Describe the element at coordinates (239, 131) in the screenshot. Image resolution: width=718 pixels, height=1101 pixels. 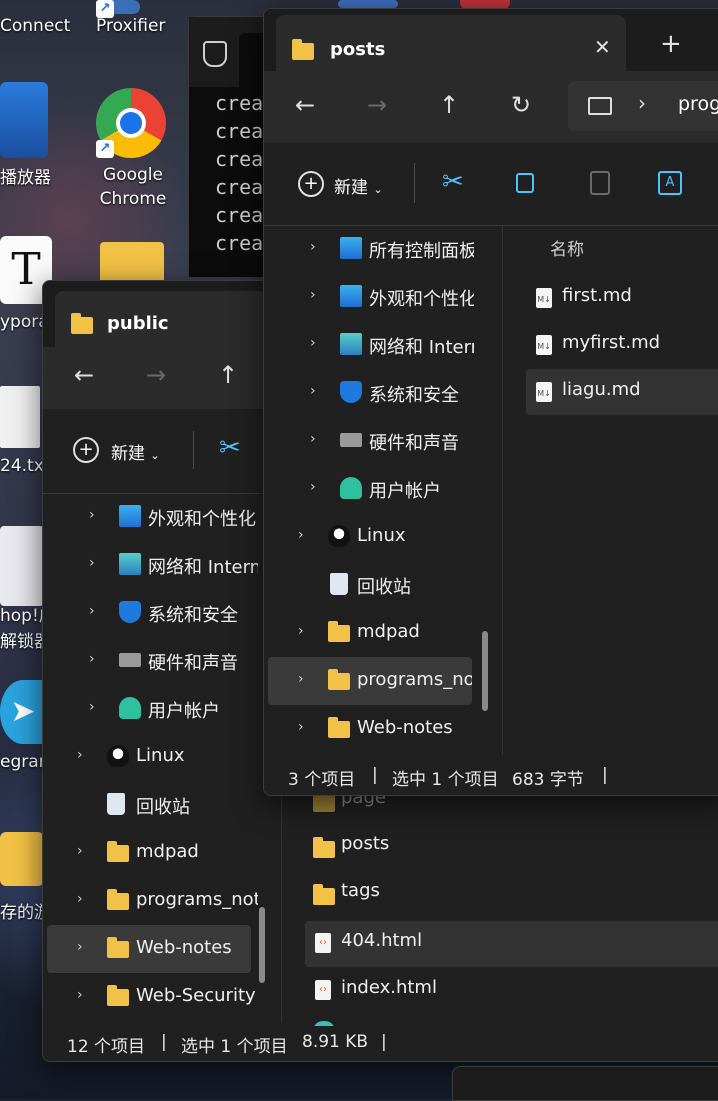
I see `terminal-line: crea` at that location.